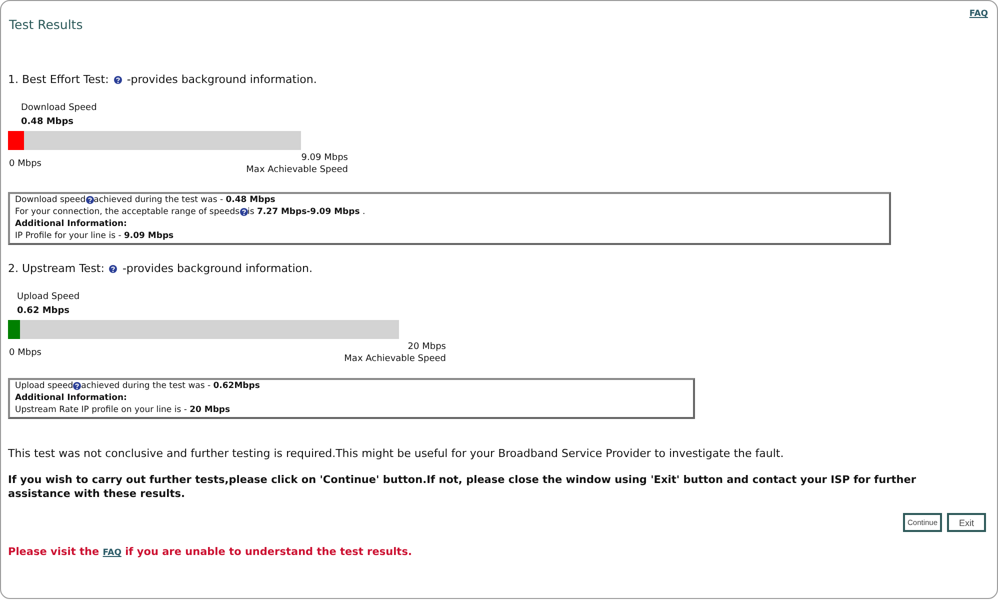 This screenshot has width=998, height=600. I want to click on page-title: Test Results, so click(46, 25).